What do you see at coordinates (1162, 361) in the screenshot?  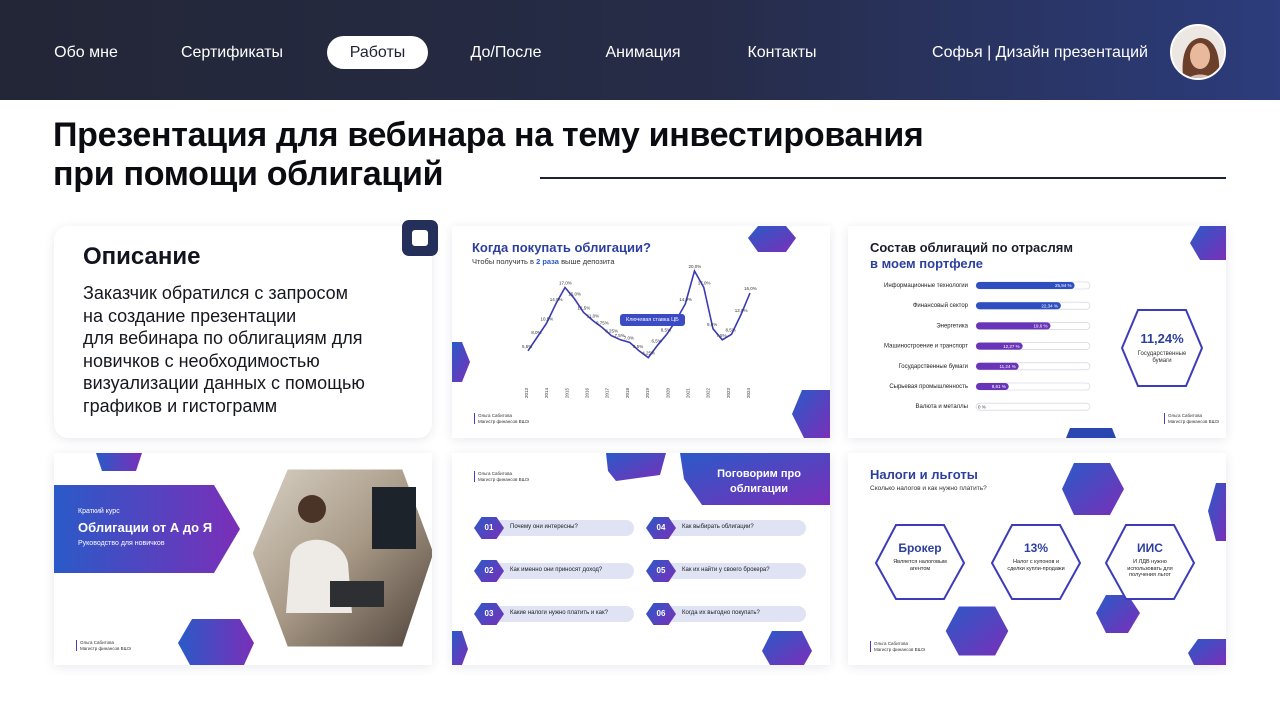 I see `badge-label-line-2: бумаги` at bounding box center [1162, 361].